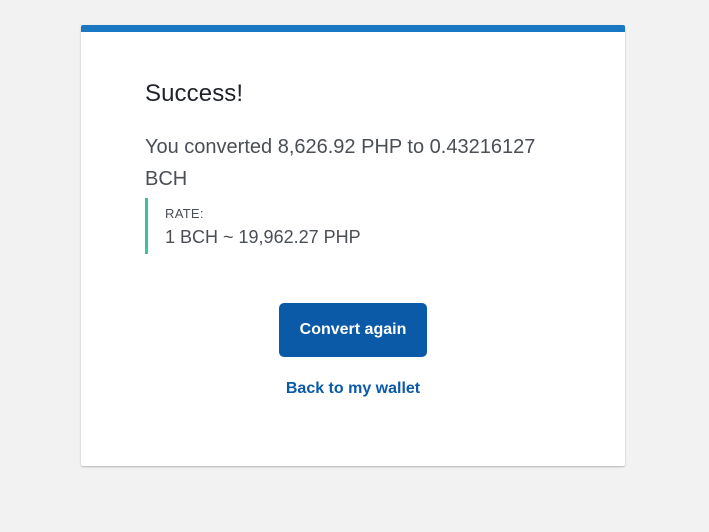 This screenshot has height=532, width=709. What do you see at coordinates (263, 237) in the screenshot?
I see `rate-value: 1 BCH ~ 19,962.27 PHP` at bounding box center [263, 237].